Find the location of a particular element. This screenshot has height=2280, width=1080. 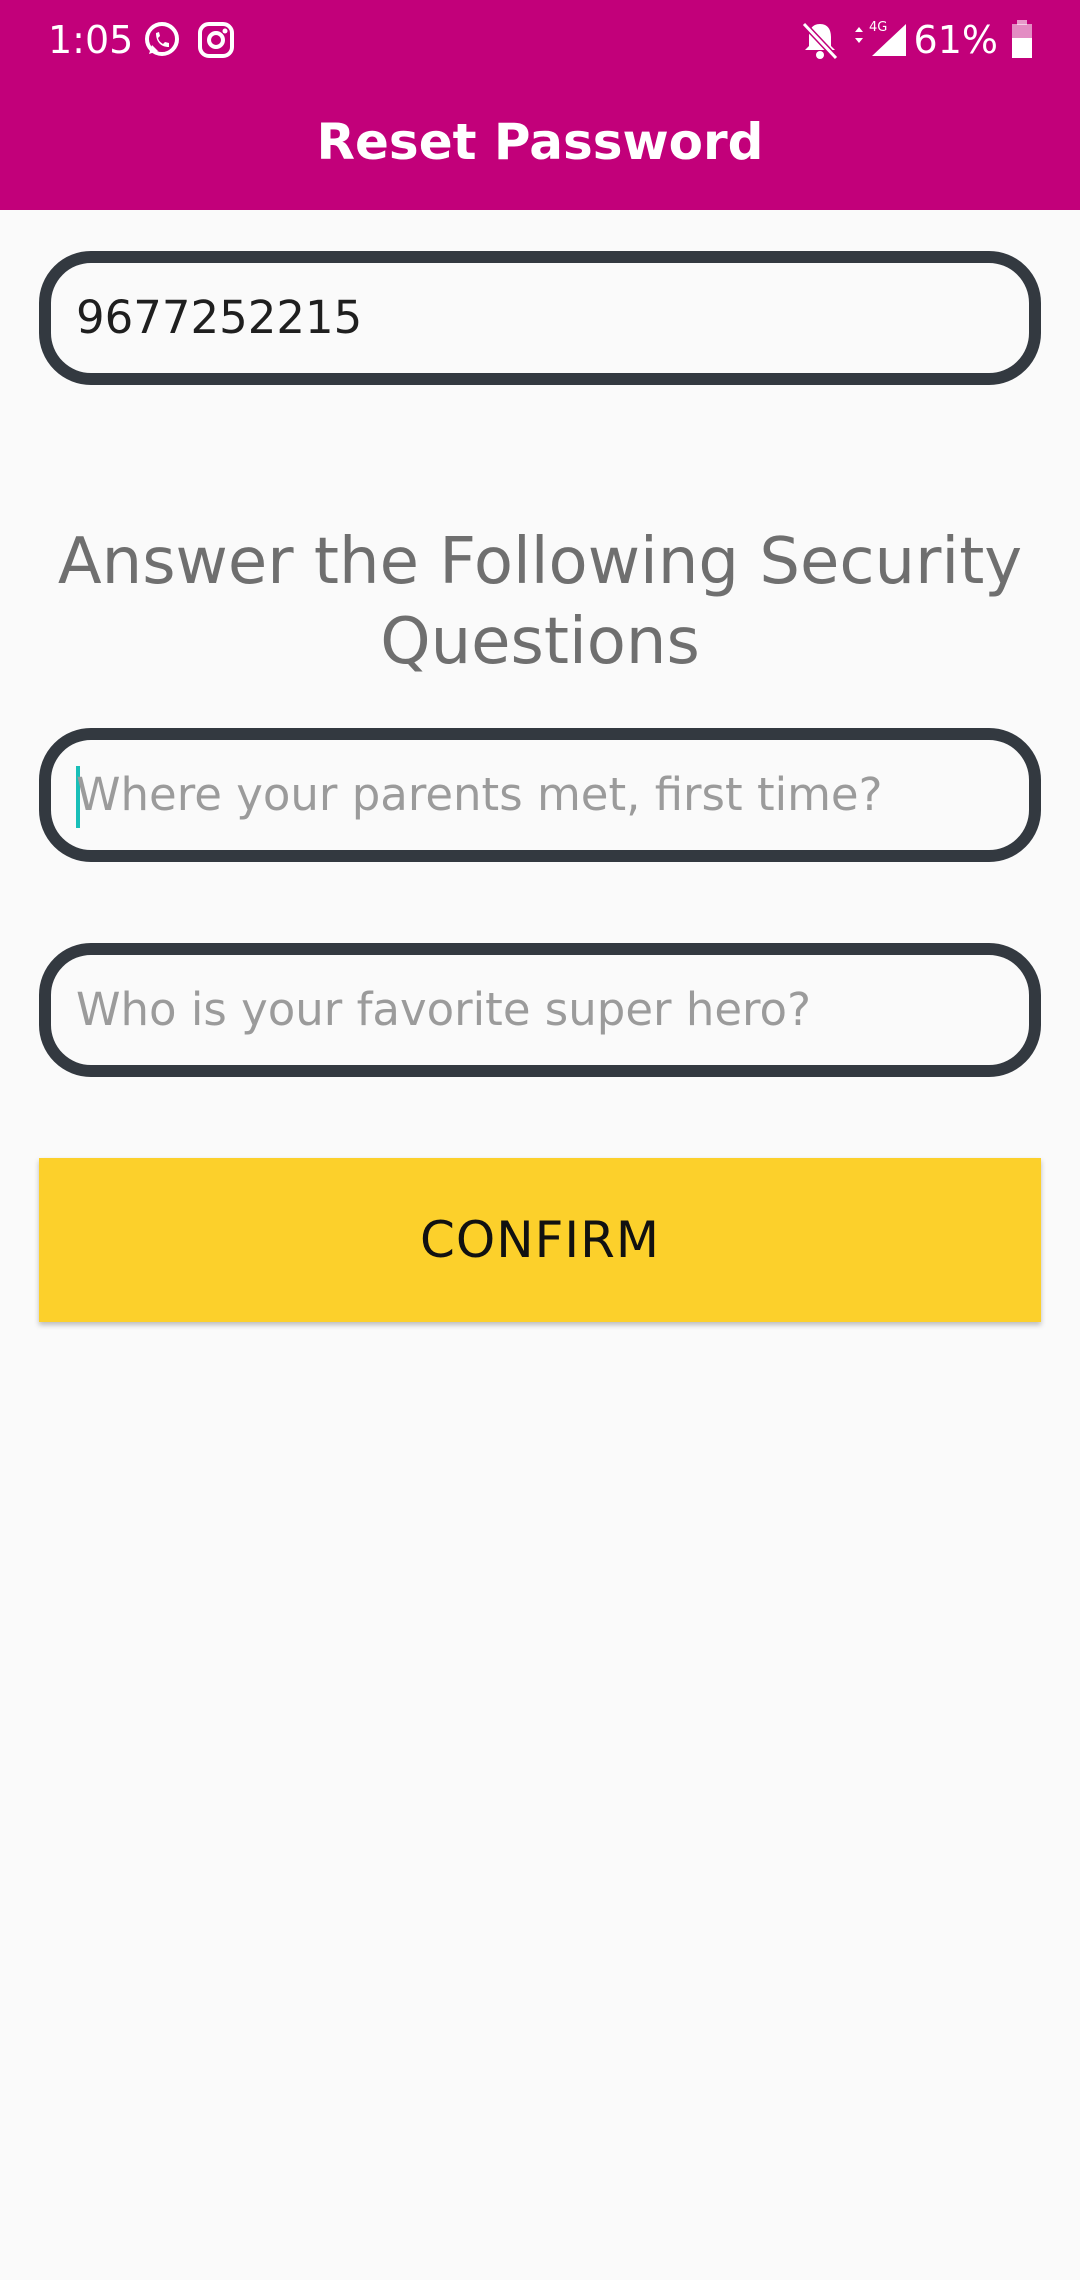

notifications-off-icon is located at coordinates (820, 40).